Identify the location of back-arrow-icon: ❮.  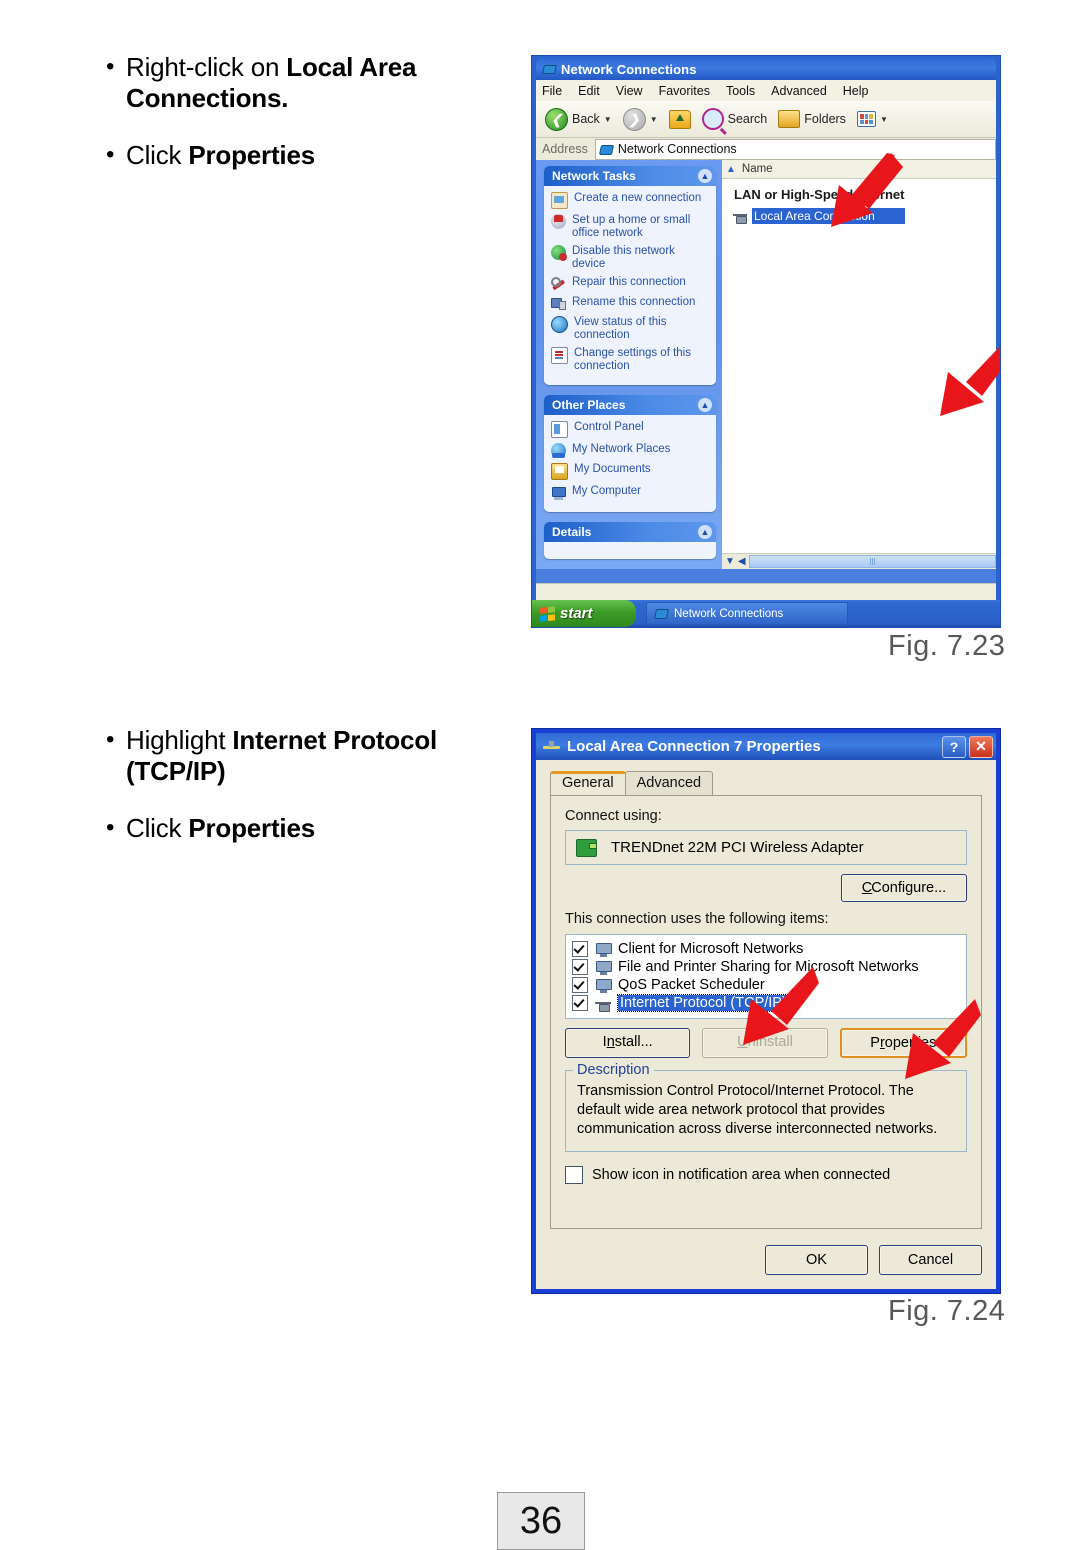
(556, 119).